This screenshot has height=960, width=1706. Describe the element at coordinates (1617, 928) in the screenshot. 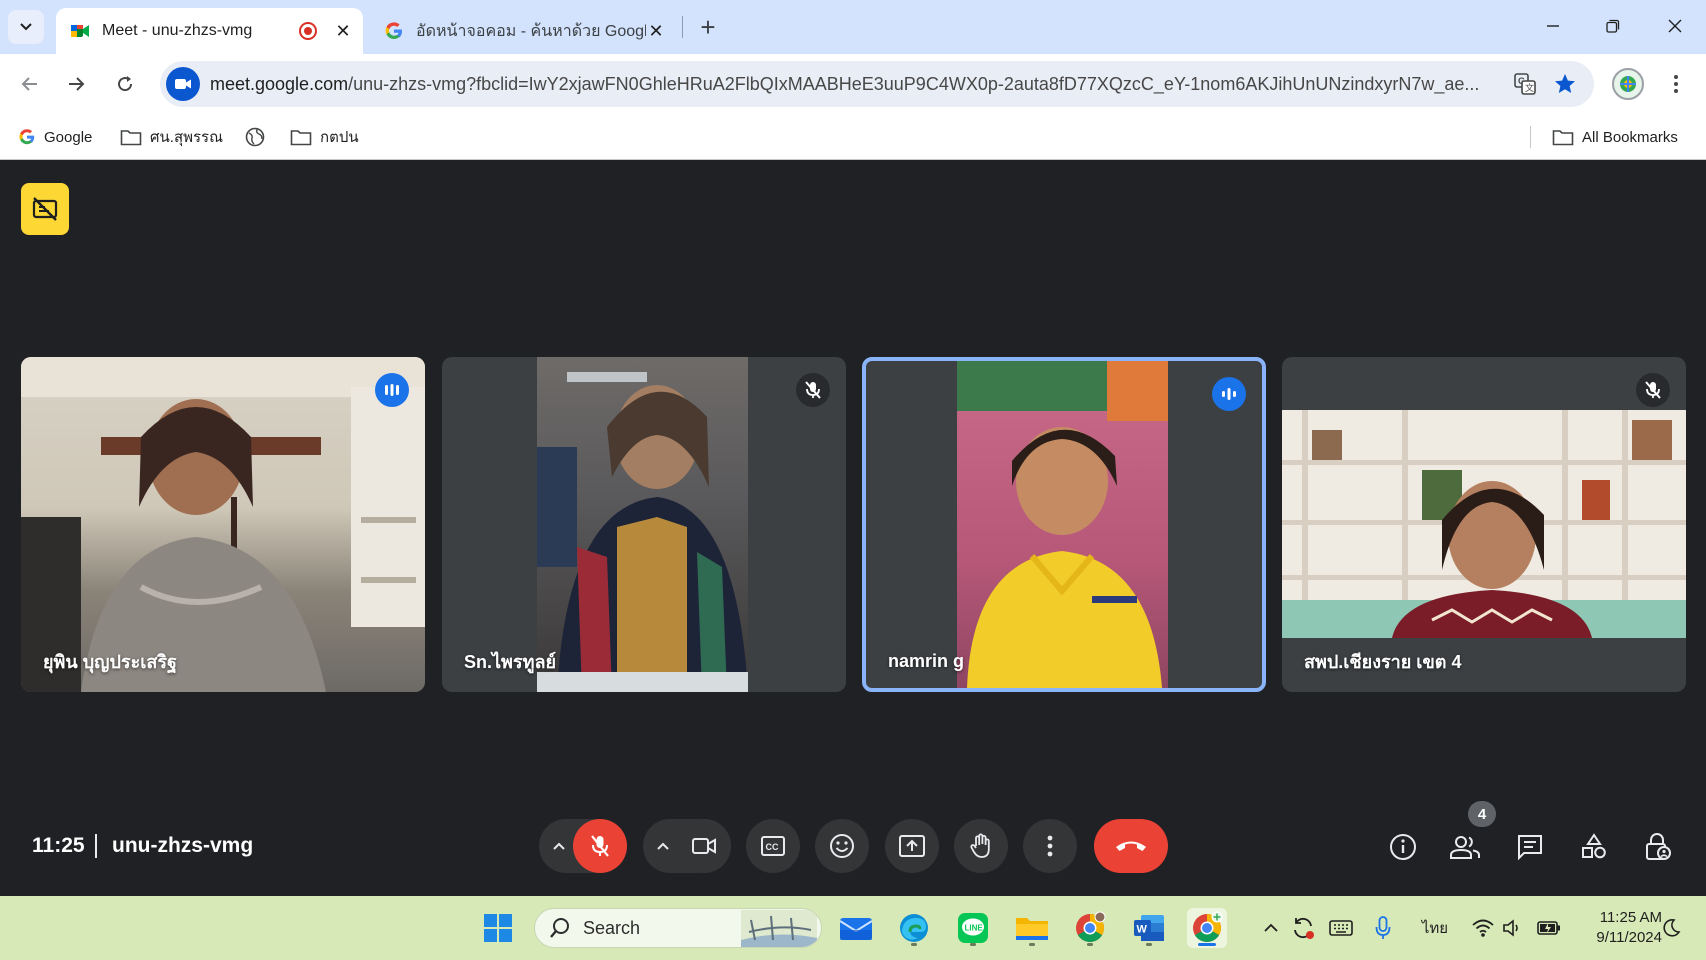

I see `taskbar-clock: 11:25 AM 9/11/2024` at that location.